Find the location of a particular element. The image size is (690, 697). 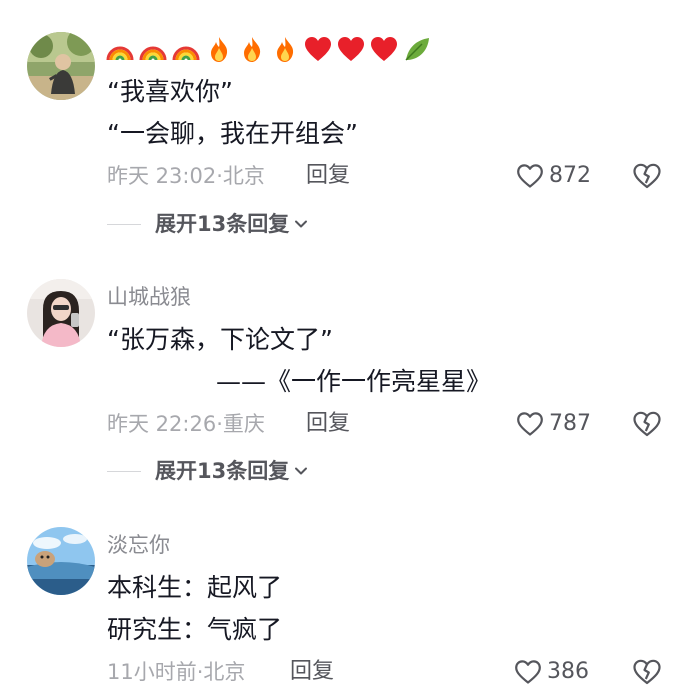

comment-text-line: ——《一作一作亮星星》 is located at coordinates (354, 381).